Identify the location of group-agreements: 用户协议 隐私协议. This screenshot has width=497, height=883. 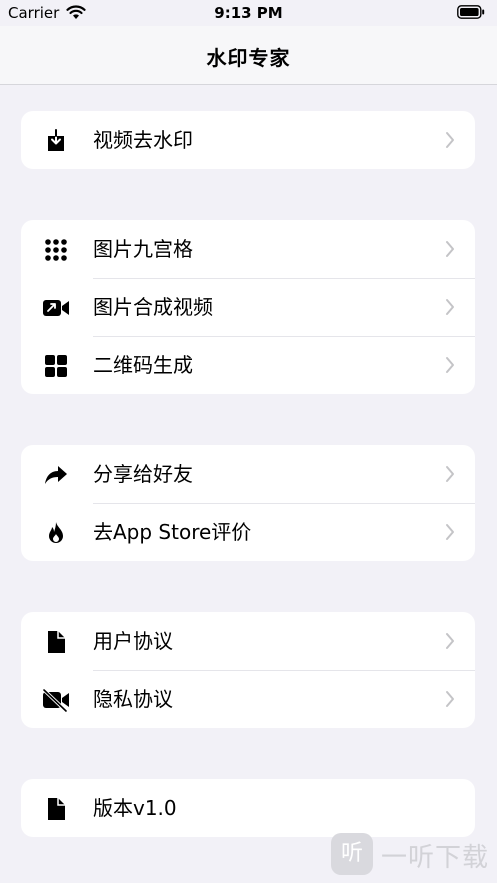
(248, 670).